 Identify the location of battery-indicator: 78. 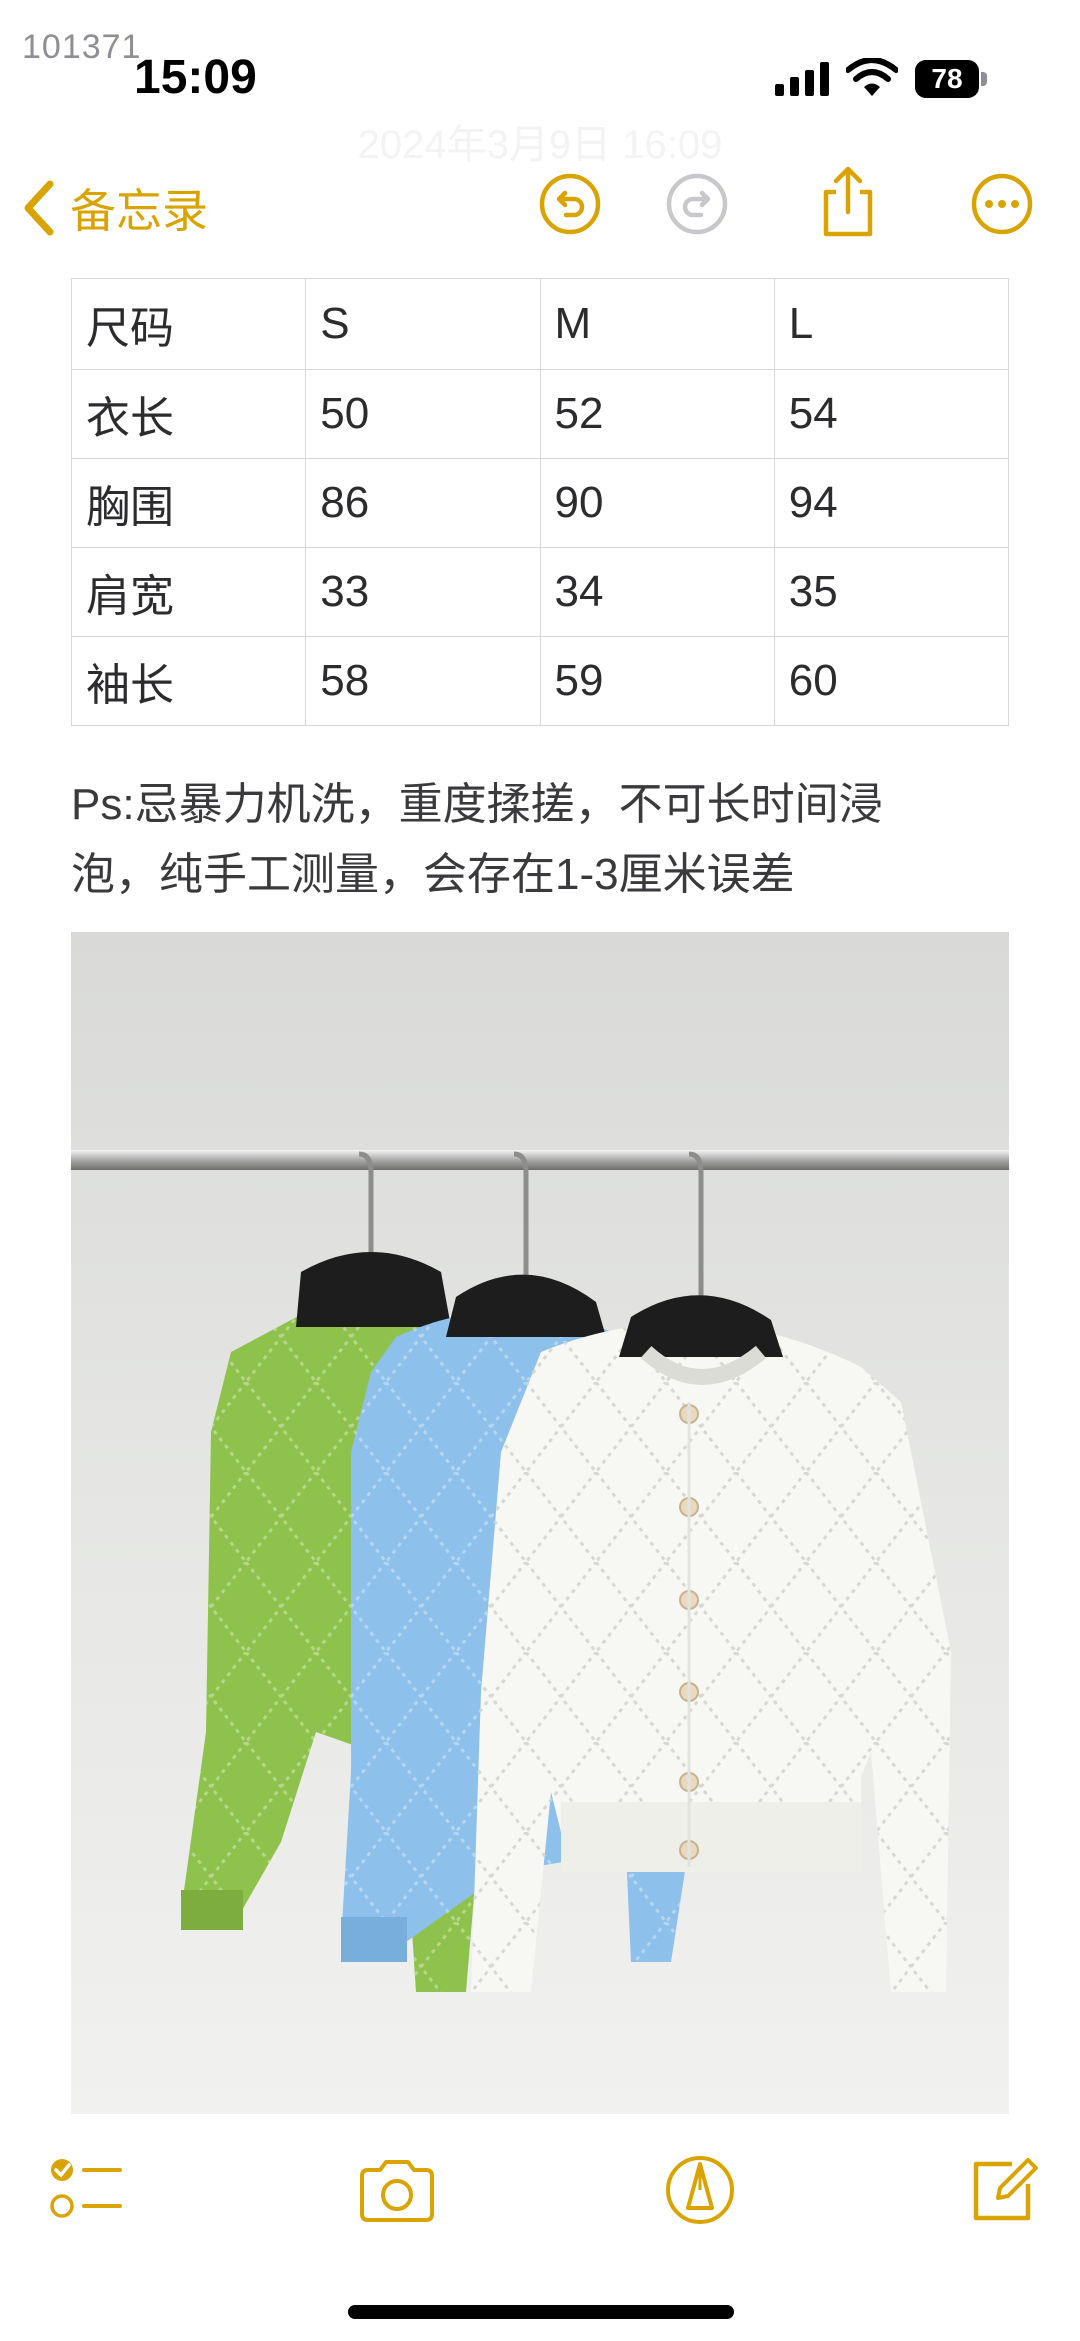
(952, 79).